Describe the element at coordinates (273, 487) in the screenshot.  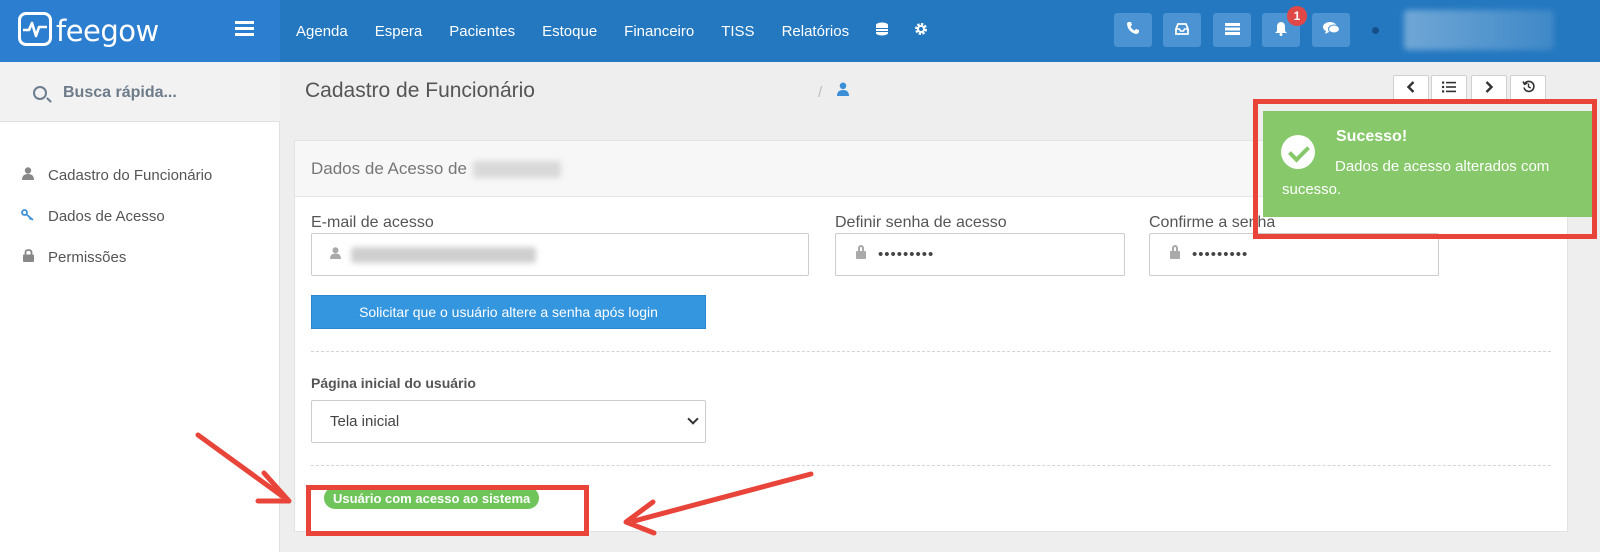
I see `annotation-arrowhead-left` at that location.